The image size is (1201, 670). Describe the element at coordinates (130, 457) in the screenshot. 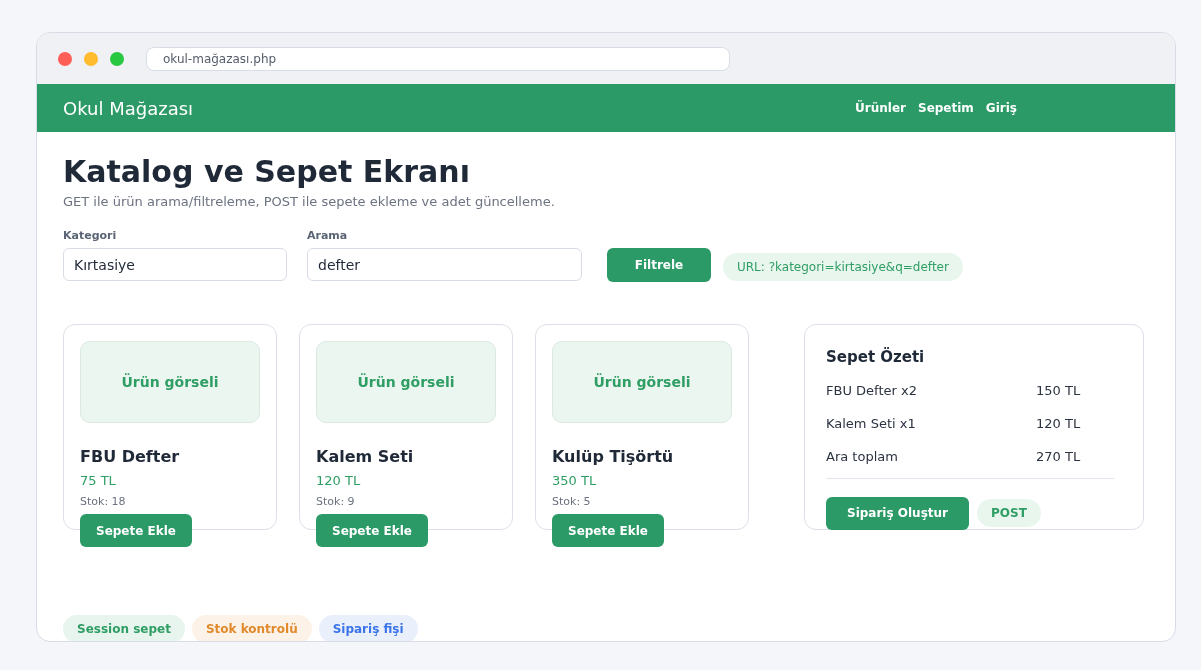

I see `product-name: FBU Defter` at that location.